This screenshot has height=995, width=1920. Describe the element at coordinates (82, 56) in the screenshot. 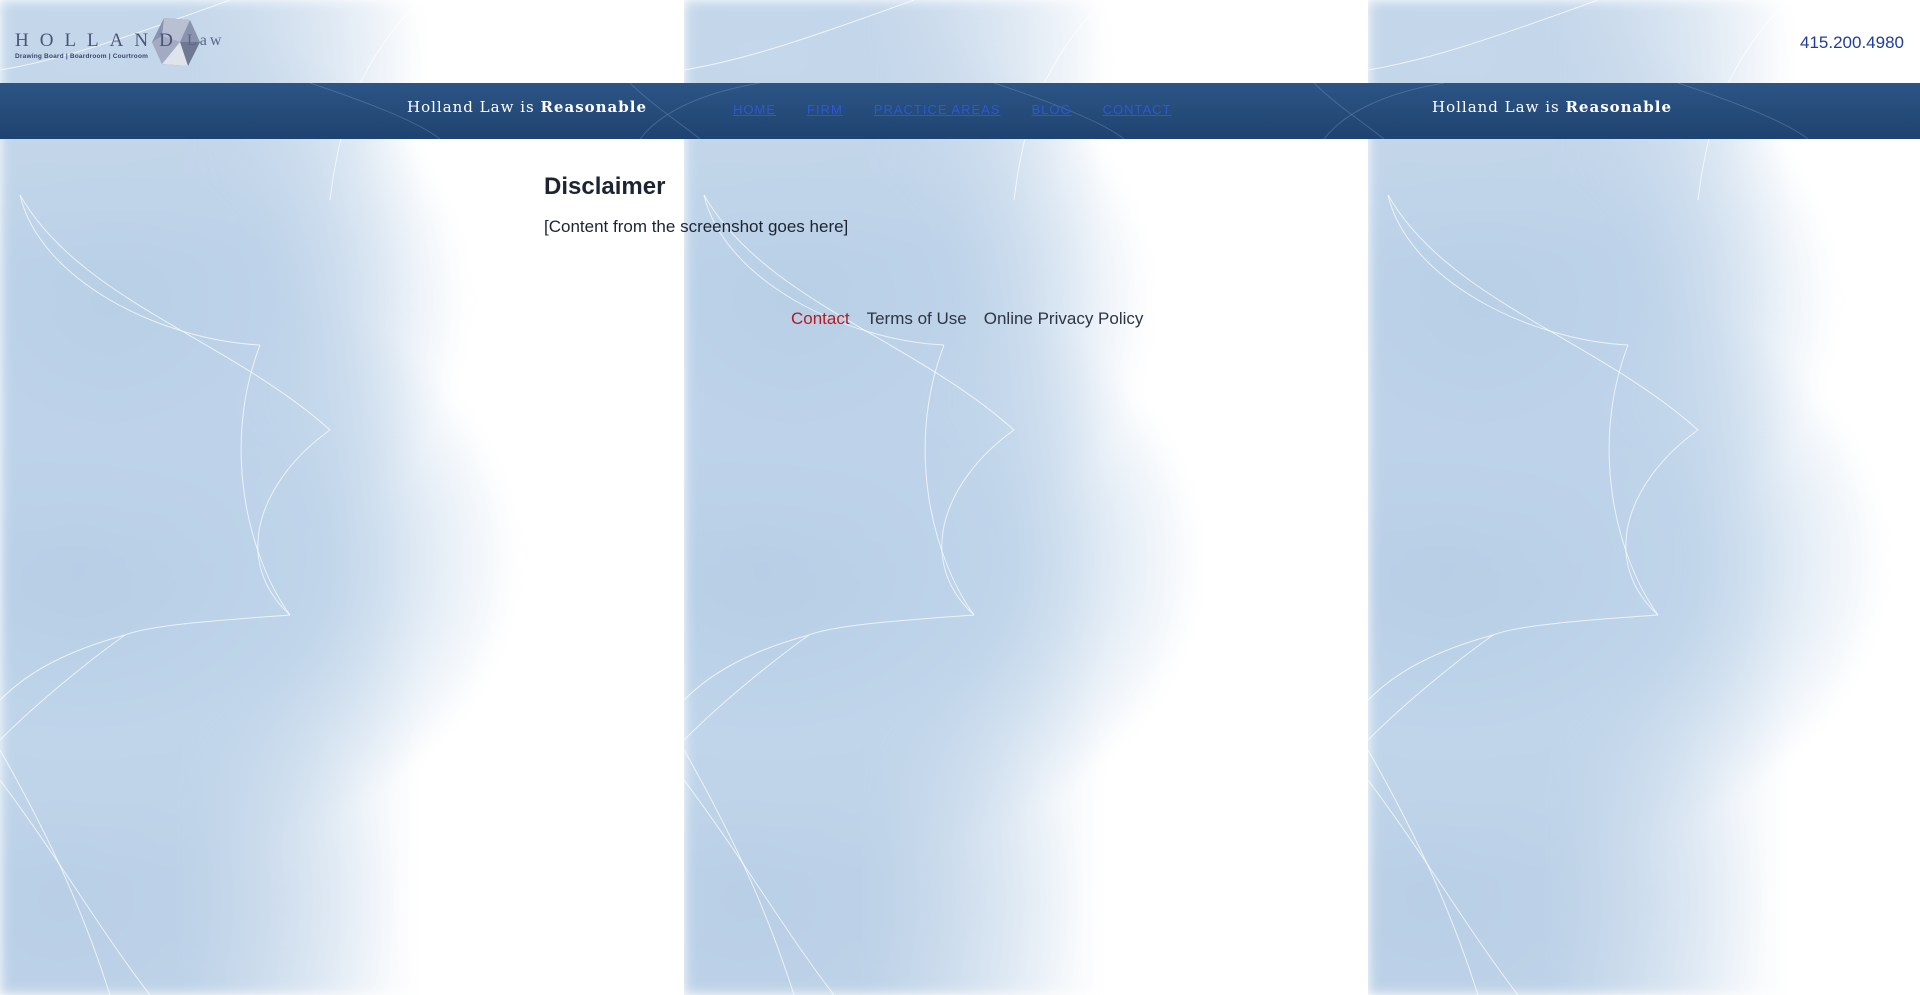

I see `logo-tagline: Drawing Board | Boardroom | Courtroom` at that location.